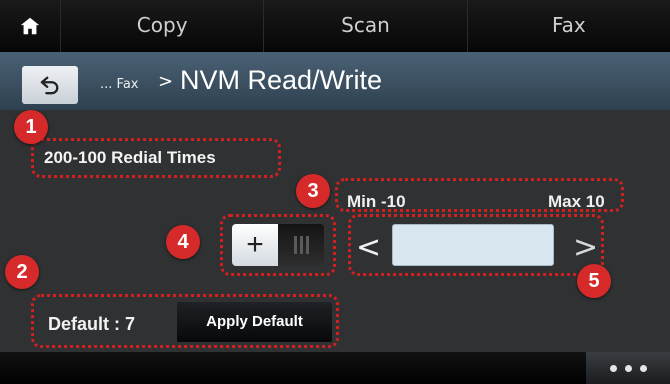  I want to click on bottom-bar, so click(335, 368).